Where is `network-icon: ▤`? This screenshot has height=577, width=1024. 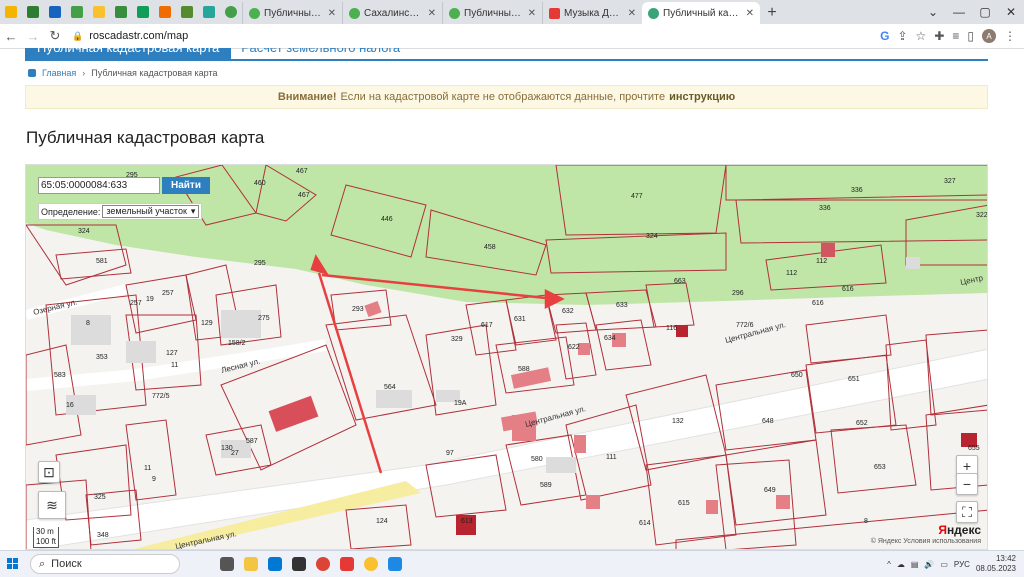 network-icon: ▤ is located at coordinates (915, 564).